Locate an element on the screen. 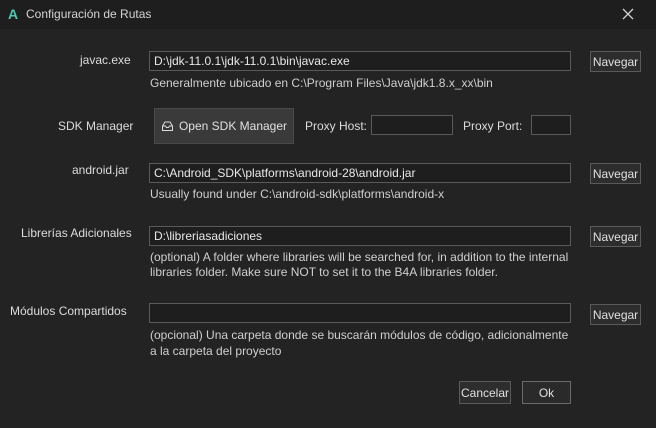  cancel-button: Cancelar is located at coordinates (485, 392).